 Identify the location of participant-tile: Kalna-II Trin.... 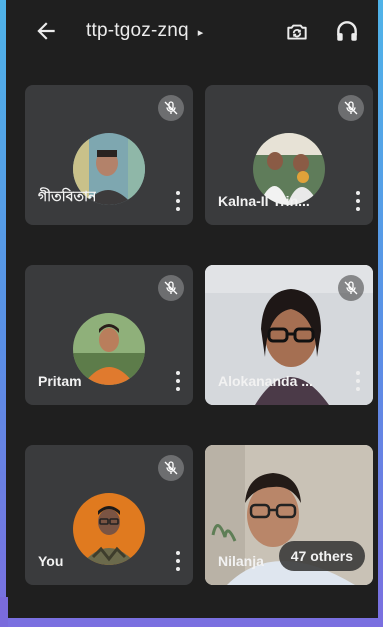
(289, 155).